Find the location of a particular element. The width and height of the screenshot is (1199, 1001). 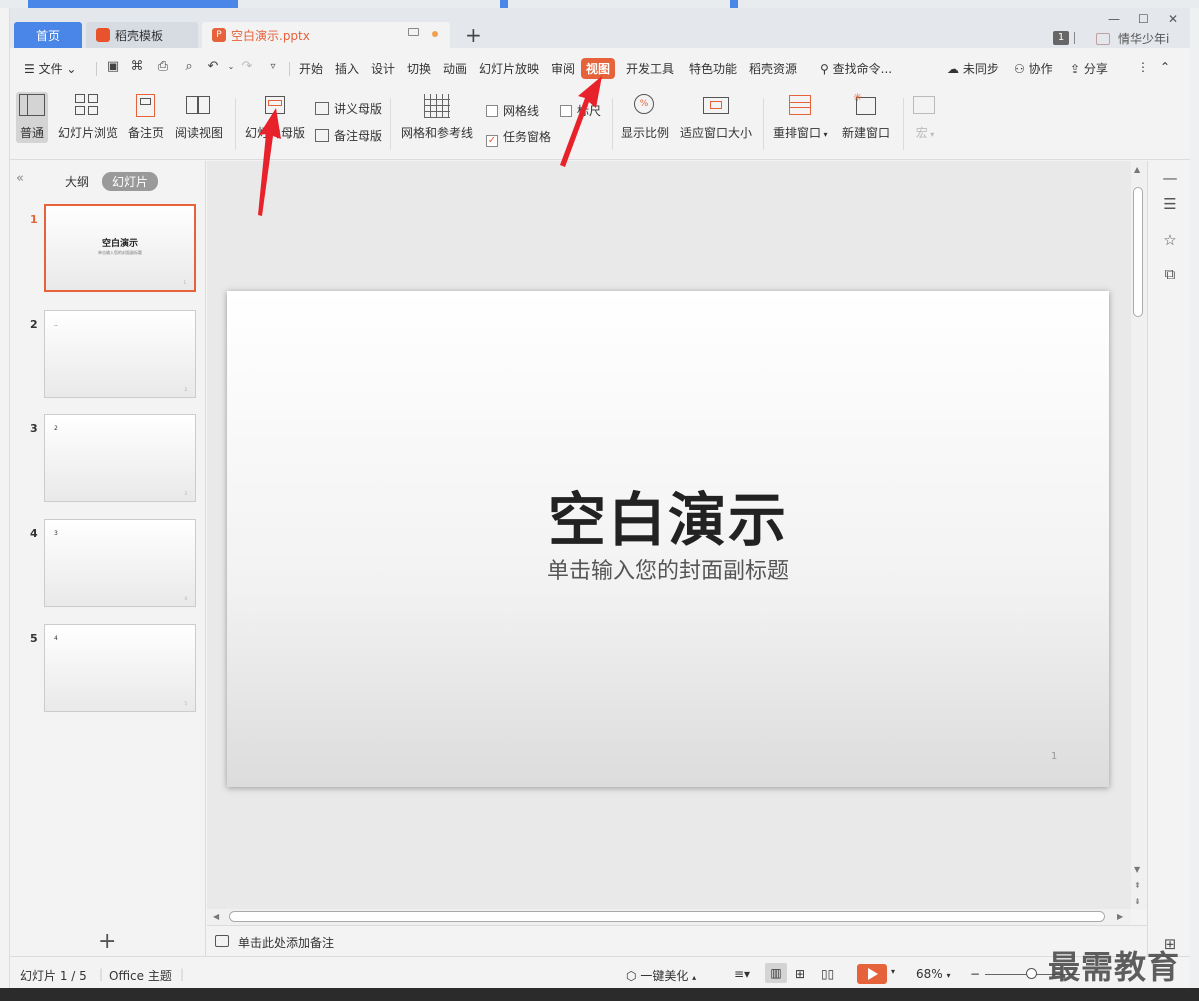

reading-view-button: 阅读视图 is located at coordinates (199, 117).